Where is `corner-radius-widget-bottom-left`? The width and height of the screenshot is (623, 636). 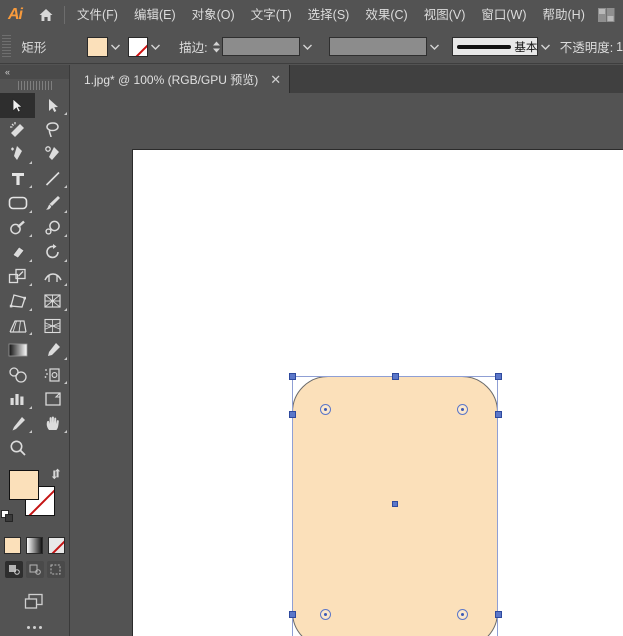 corner-radius-widget-bottom-left is located at coordinates (325, 614).